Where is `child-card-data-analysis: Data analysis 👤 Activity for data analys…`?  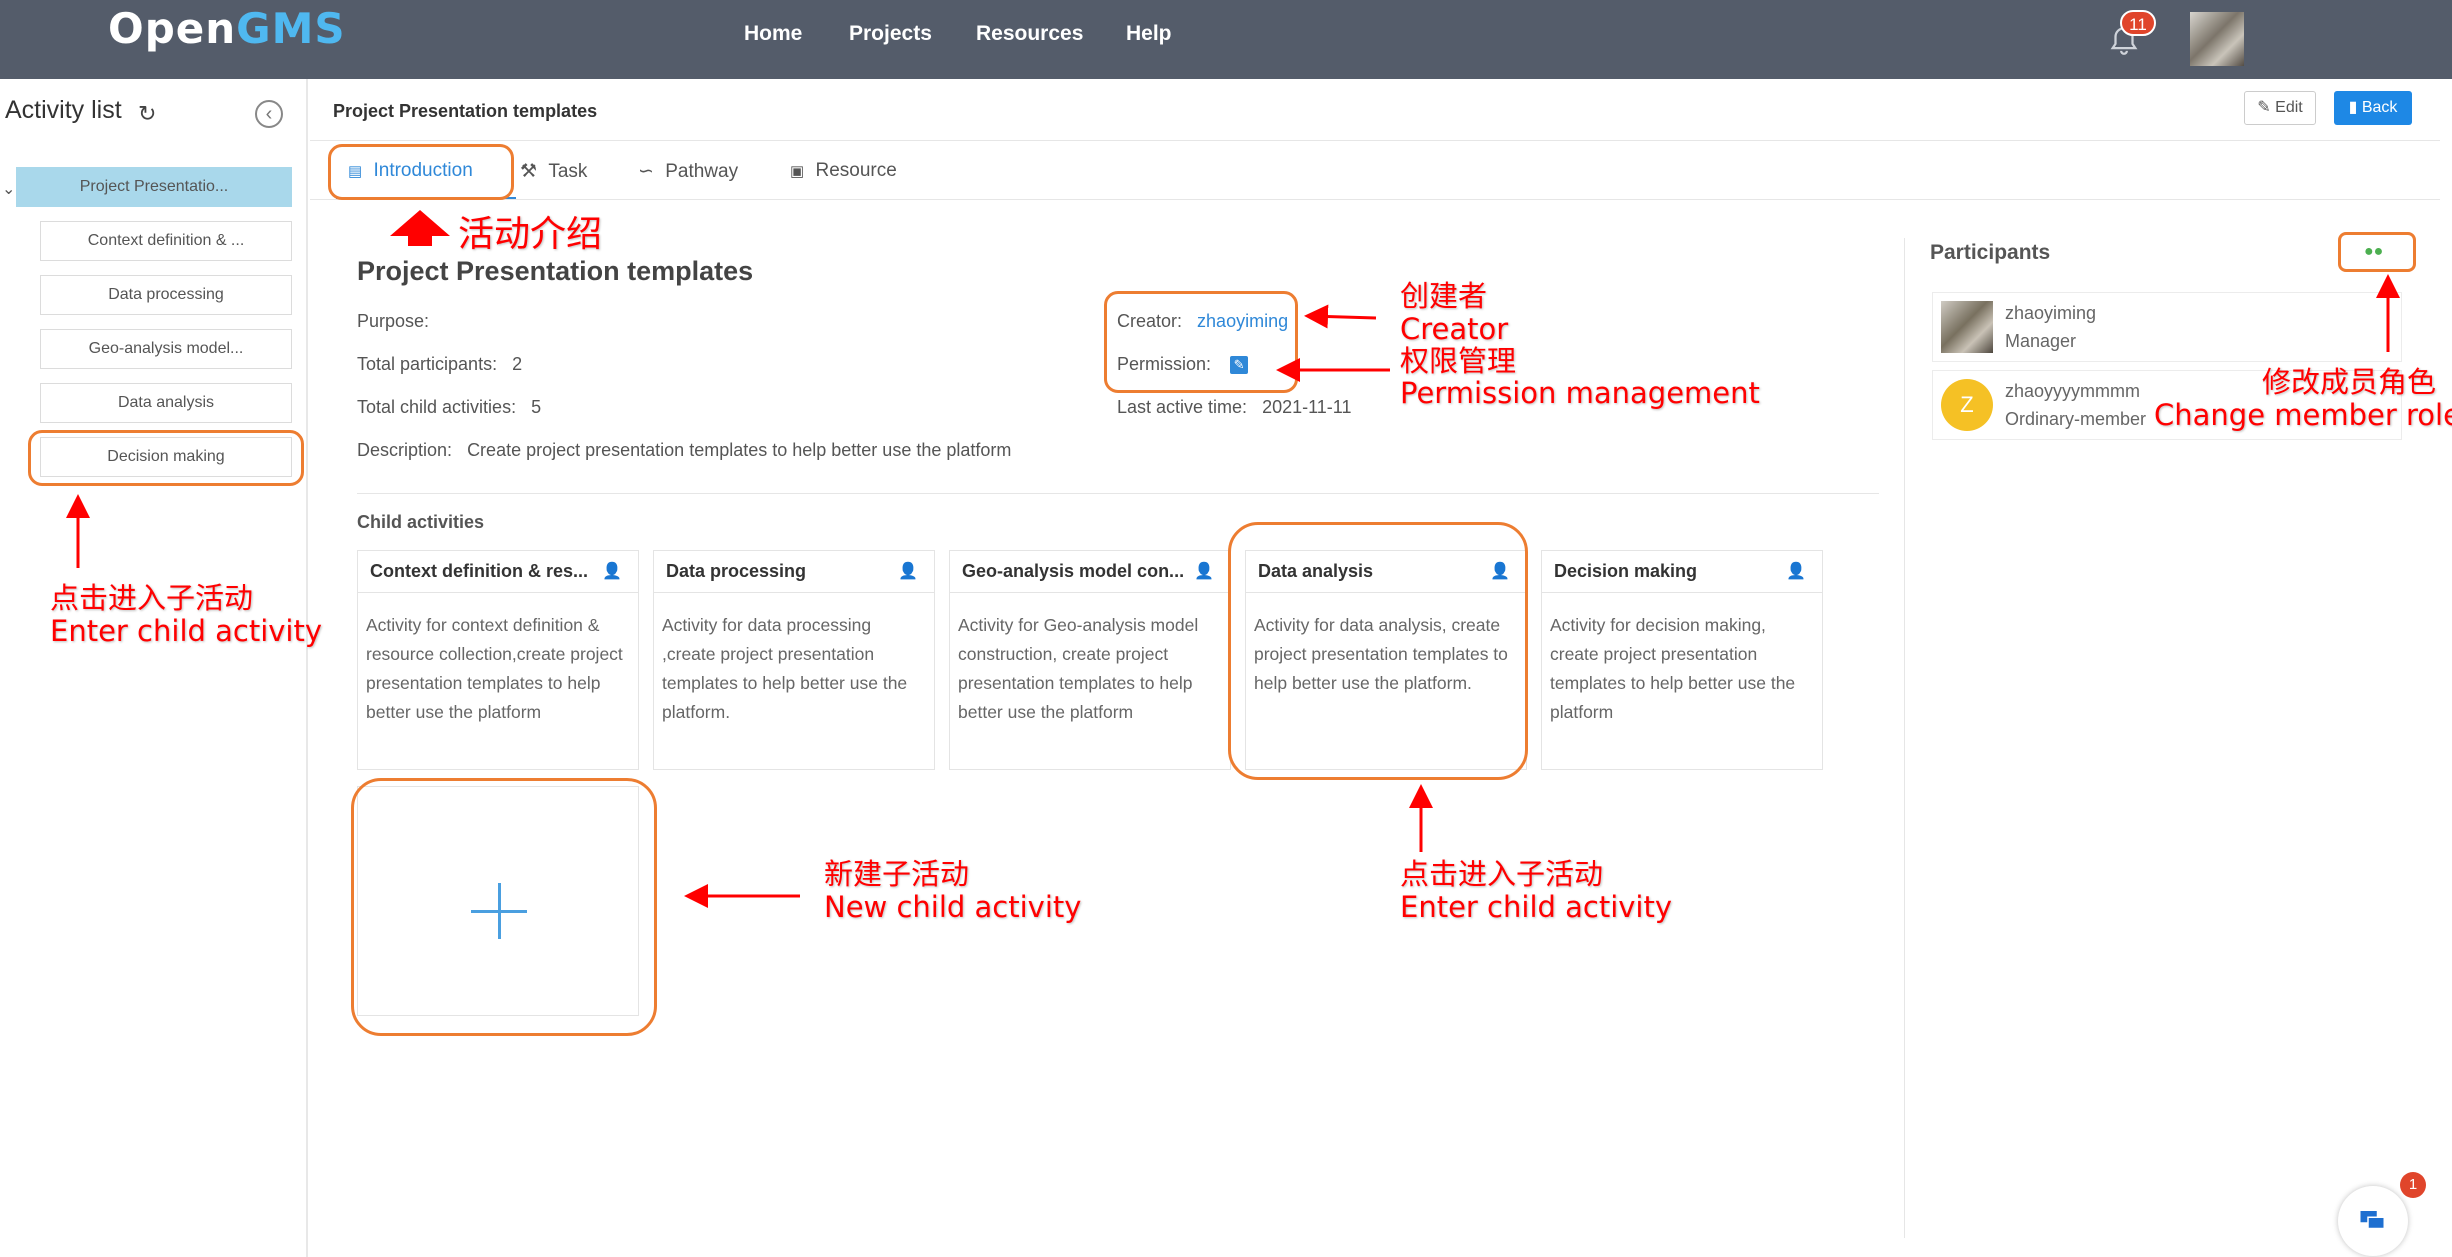 child-card-data-analysis: Data analysis 👤 Activity for data analys… is located at coordinates (1386, 660).